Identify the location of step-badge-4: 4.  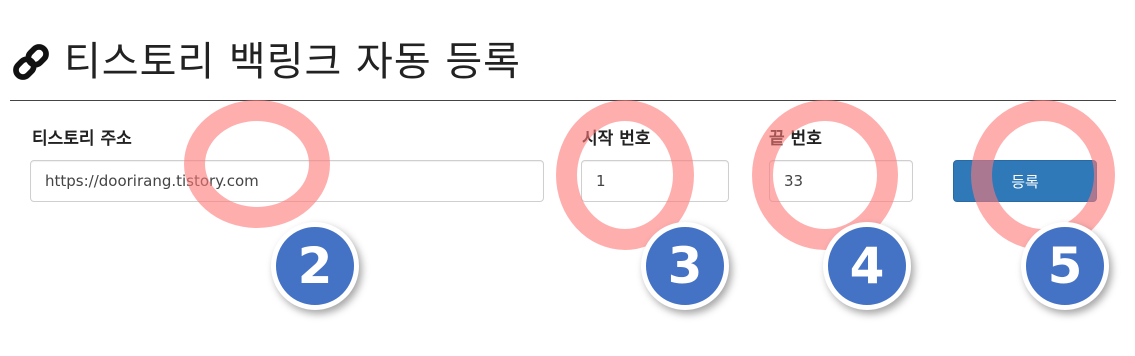
(867, 266).